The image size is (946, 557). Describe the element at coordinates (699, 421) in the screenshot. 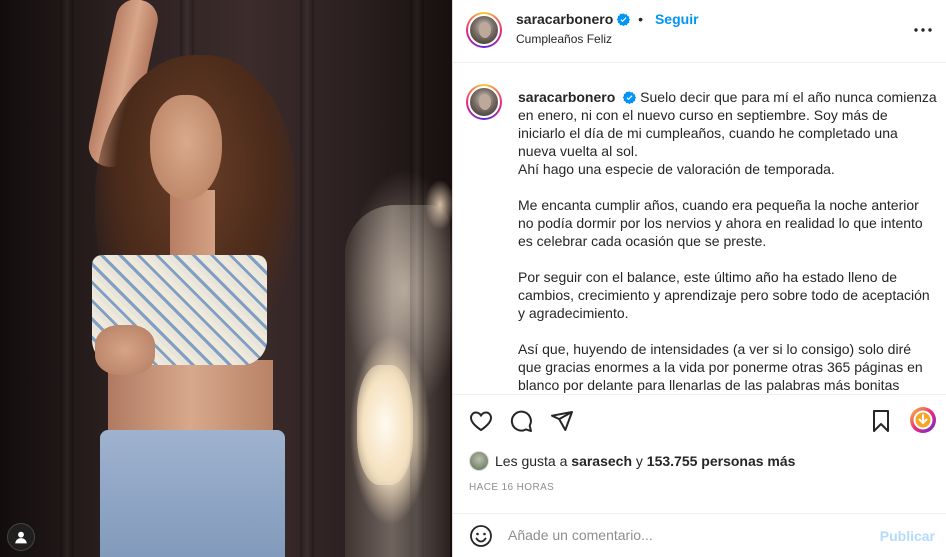

I see `action-bar` at that location.